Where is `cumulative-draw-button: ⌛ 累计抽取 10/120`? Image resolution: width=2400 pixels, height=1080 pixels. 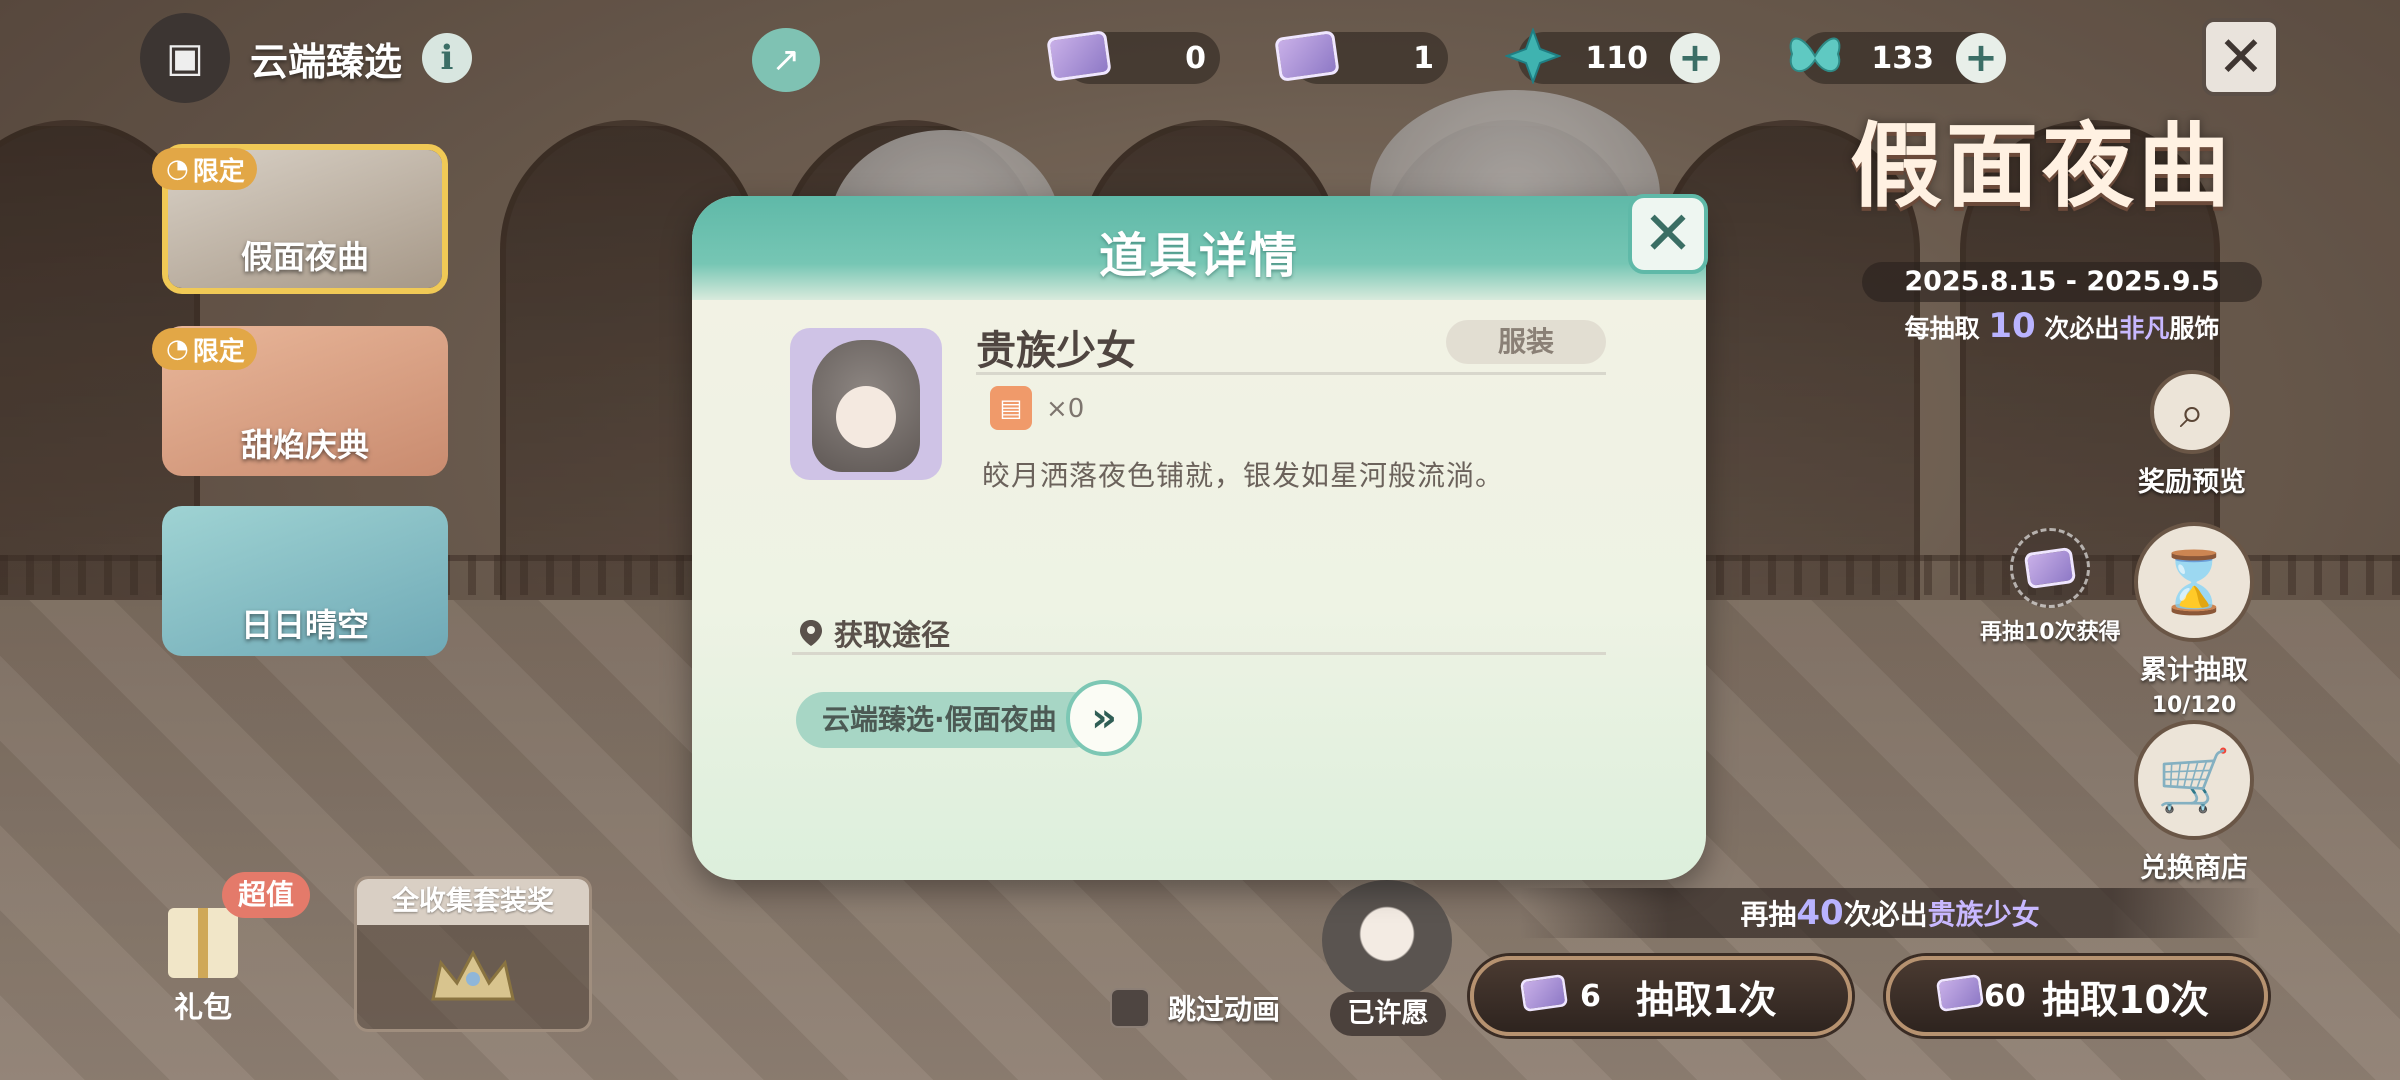 cumulative-draw-button: ⌛ 累计抽取 10/120 is located at coordinates (2194, 620).